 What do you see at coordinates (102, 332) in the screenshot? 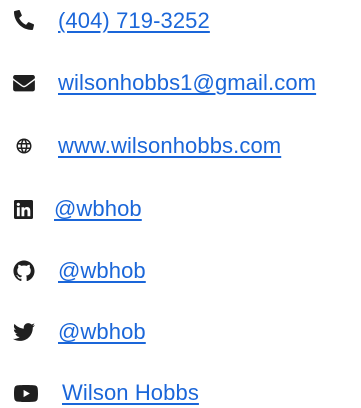
I see `twitter-link: @wbhob` at bounding box center [102, 332].